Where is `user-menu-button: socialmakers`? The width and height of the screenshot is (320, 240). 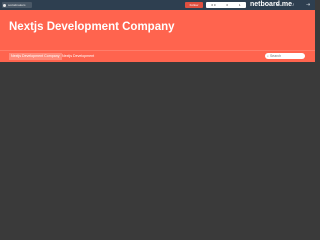 user-menu-button: socialmakers is located at coordinates (17, 5).